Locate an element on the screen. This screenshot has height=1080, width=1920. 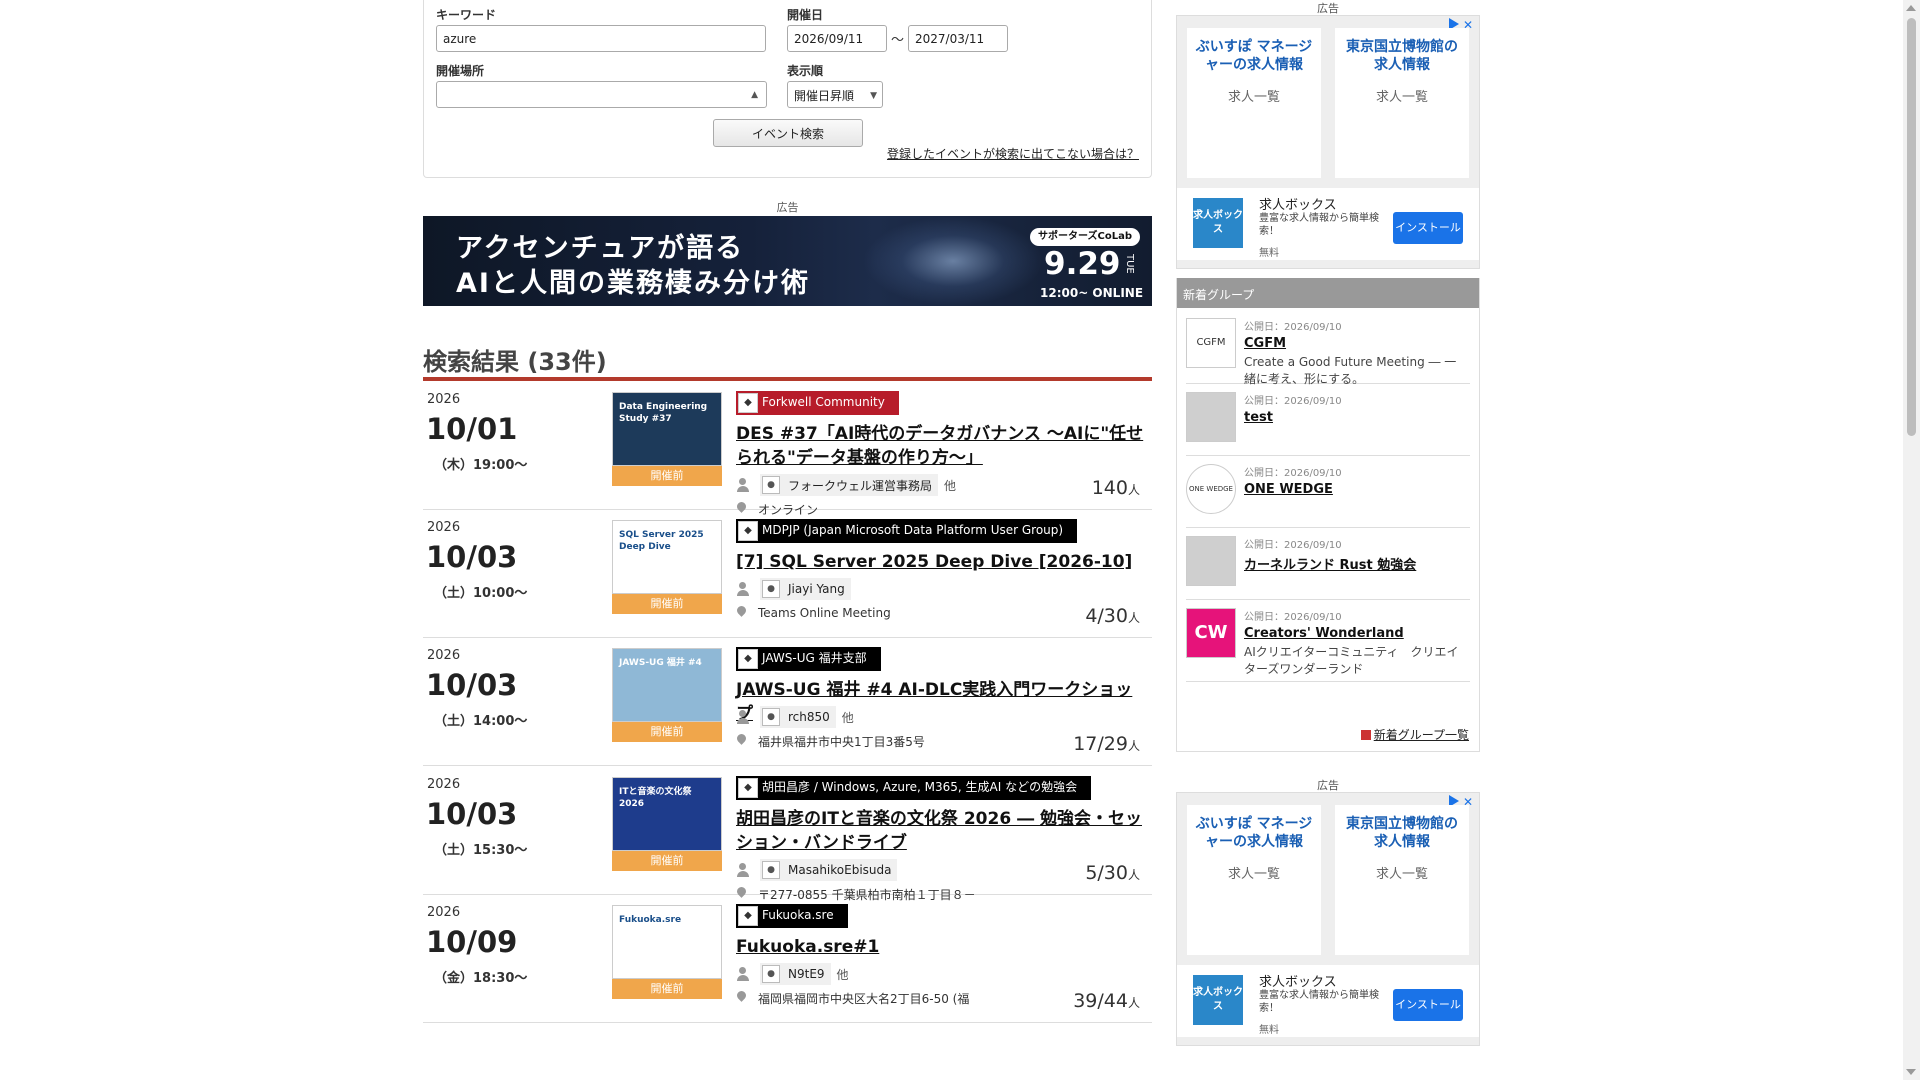
event-thumbnail: Fukuoka.sre is located at coordinates (667, 942).